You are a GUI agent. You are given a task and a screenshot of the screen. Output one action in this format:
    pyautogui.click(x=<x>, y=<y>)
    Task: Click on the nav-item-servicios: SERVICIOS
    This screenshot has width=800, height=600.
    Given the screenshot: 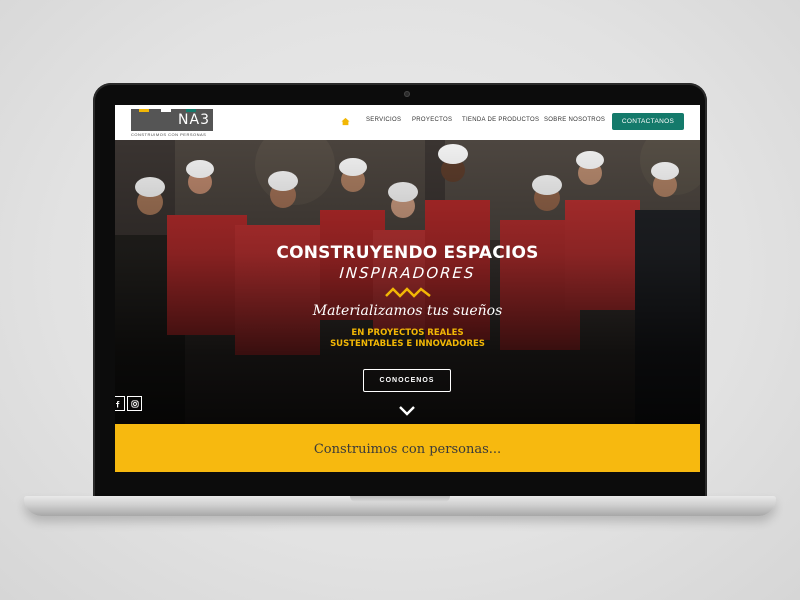 What is the action you would take?
    pyautogui.click(x=383, y=120)
    